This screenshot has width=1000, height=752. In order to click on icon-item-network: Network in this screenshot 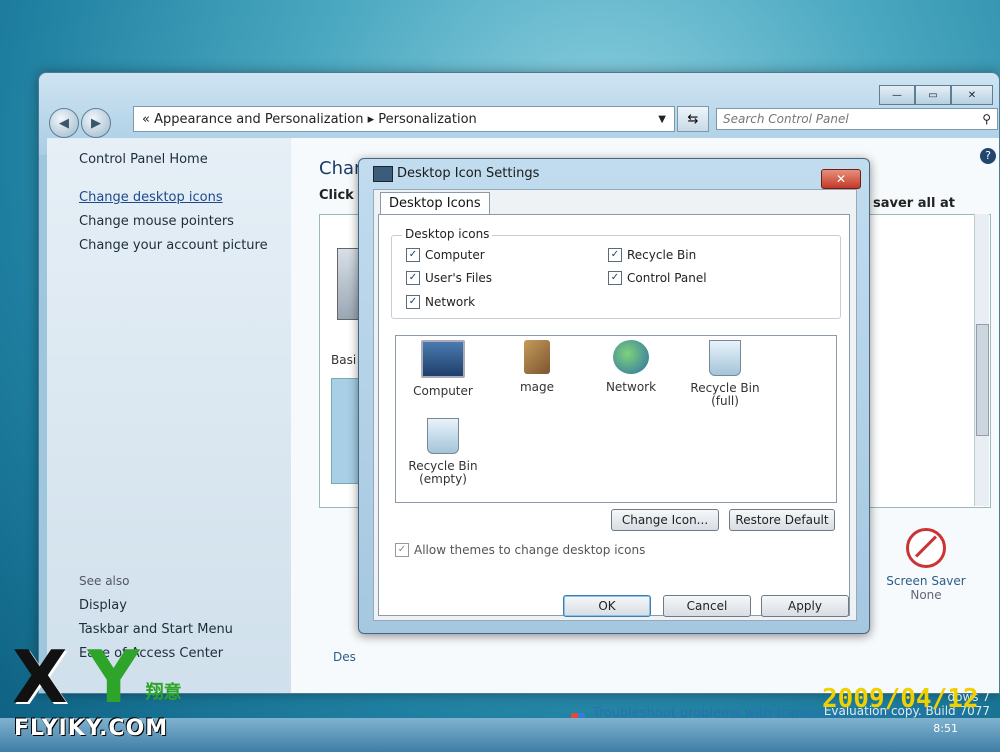, I will do `click(631, 367)`.